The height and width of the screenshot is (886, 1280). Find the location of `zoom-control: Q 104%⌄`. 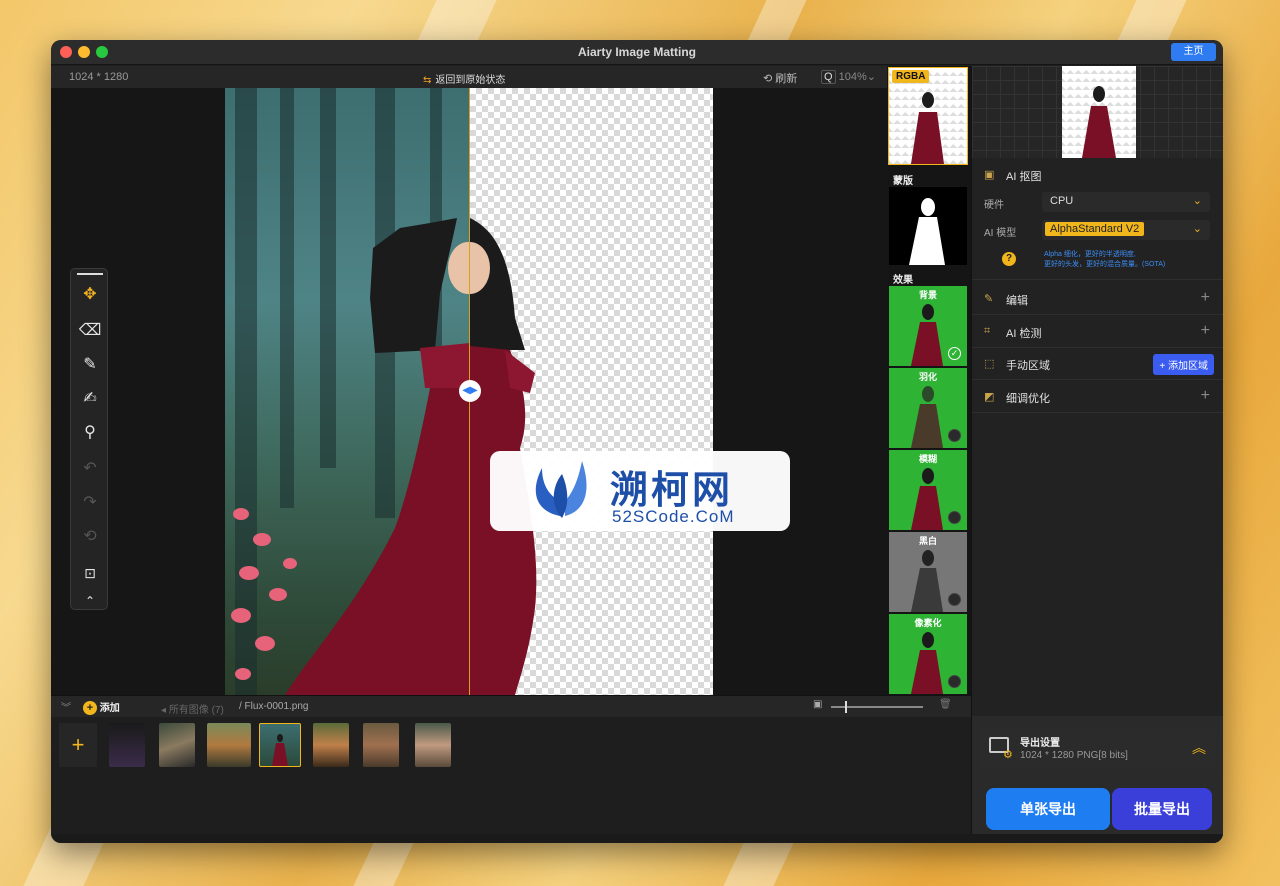

zoom-control: Q 104%⌄ is located at coordinates (848, 77).